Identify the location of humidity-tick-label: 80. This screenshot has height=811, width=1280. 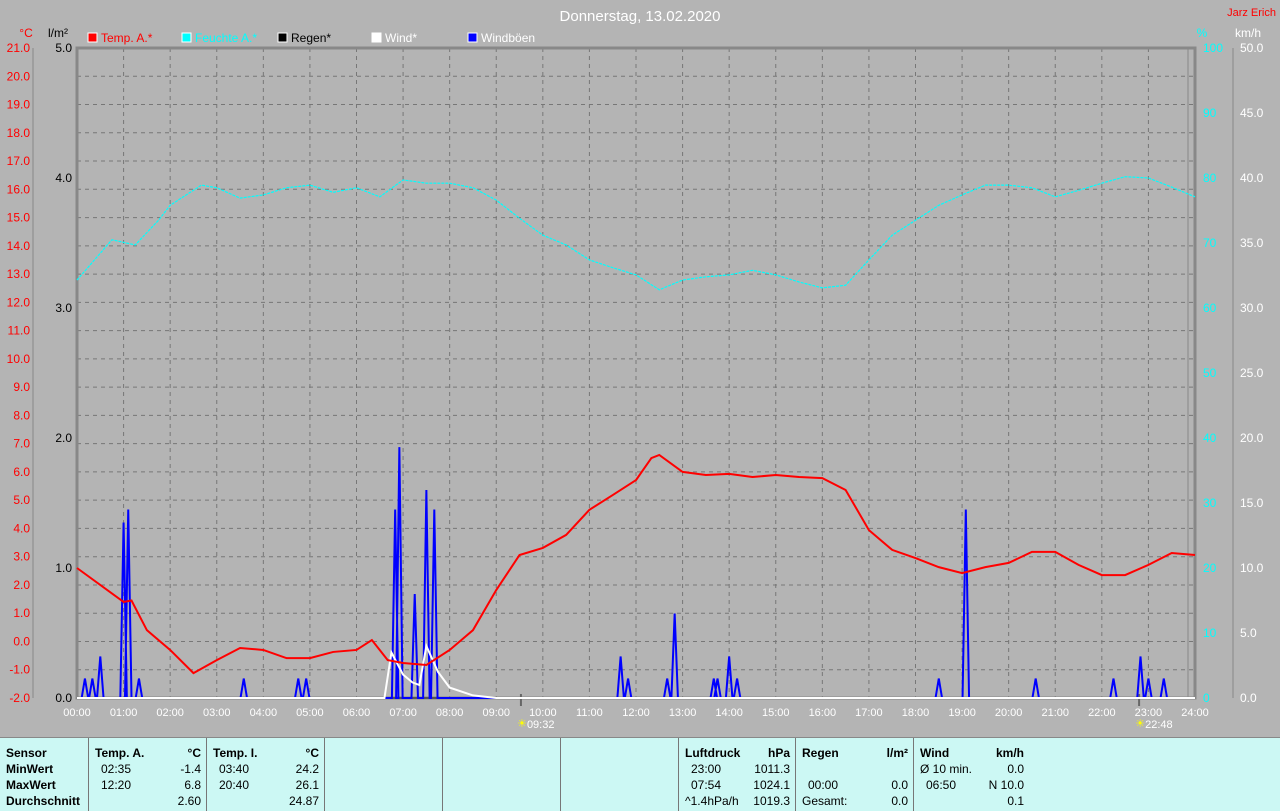
(1210, 178).